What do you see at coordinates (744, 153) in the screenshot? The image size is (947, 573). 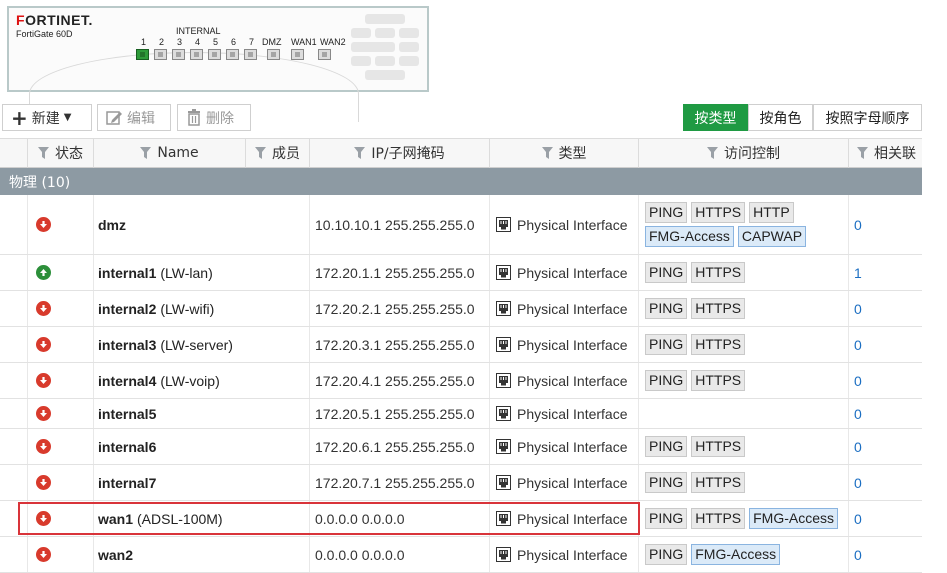 I see `header-access: 访问控制` at bounding box center [744, 153].